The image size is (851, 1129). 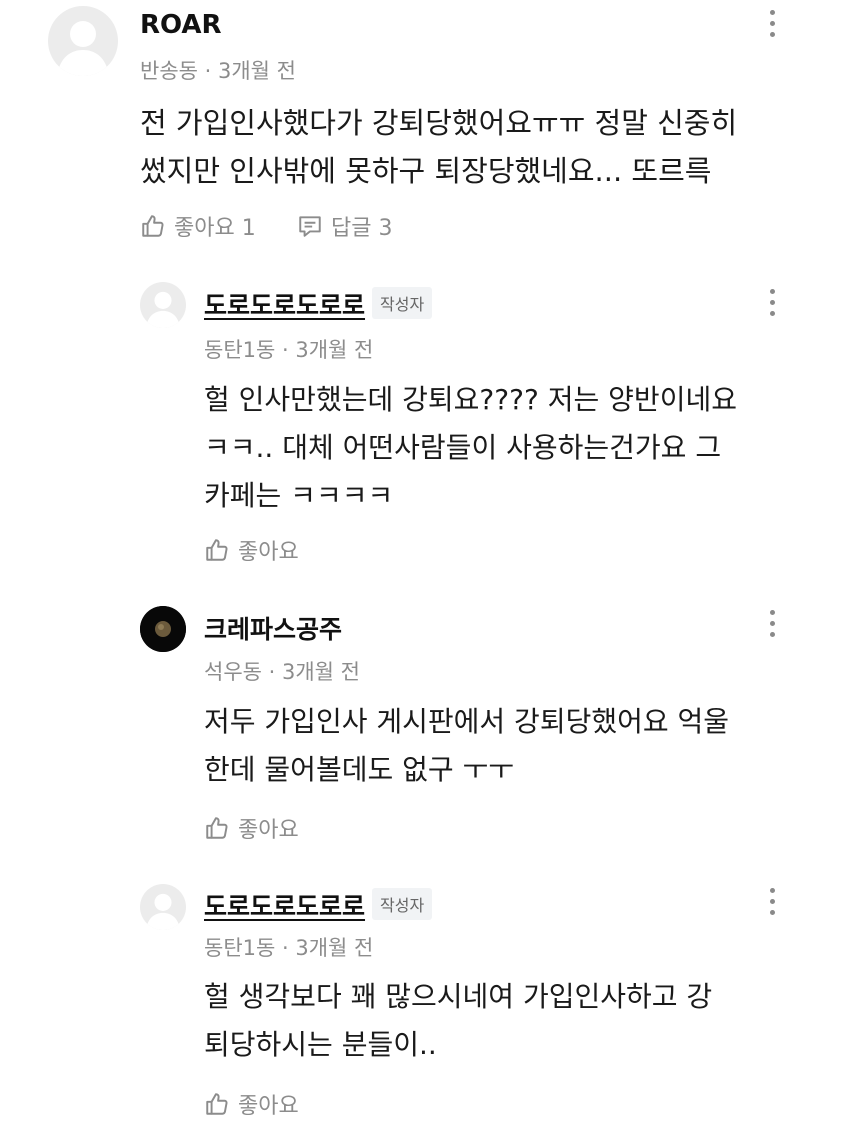 What do you see at coordinates (426, 171) in the screenshot?
I see `comment-text-line: 썼지만 인사밖에 못하구 퇴장당했네요... 또르륵` at bounding box center [426, 171].